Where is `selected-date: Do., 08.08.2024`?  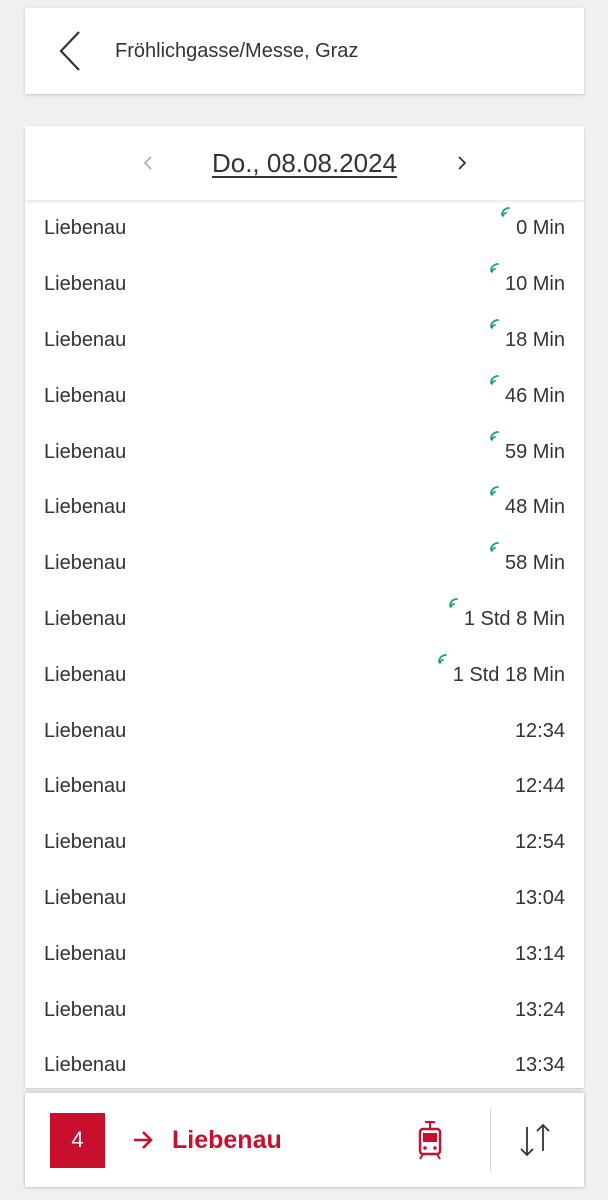
selected-date: Do., 08.08.2024 is located at coordinates (304, 163).